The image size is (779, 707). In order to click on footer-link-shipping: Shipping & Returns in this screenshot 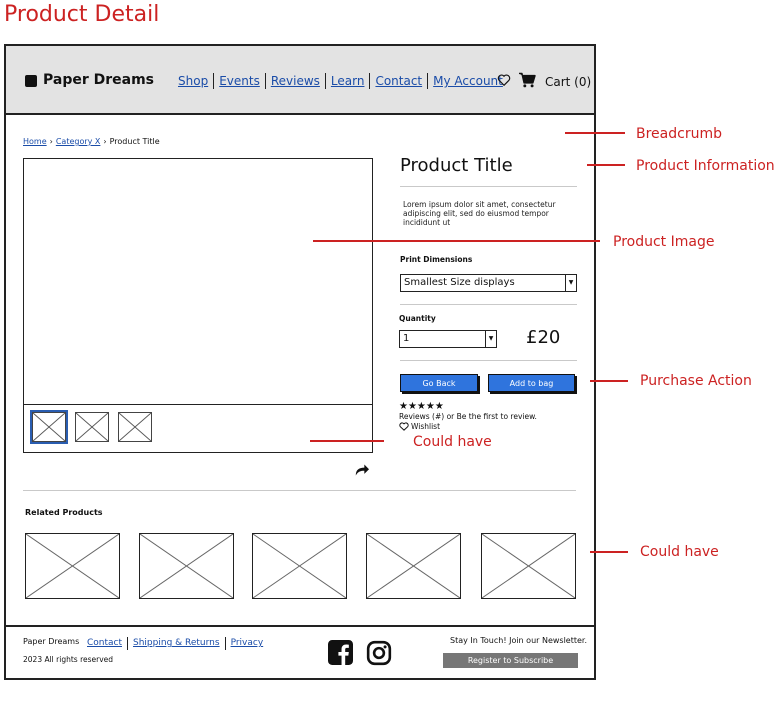, I will do `click(177, 643)`.